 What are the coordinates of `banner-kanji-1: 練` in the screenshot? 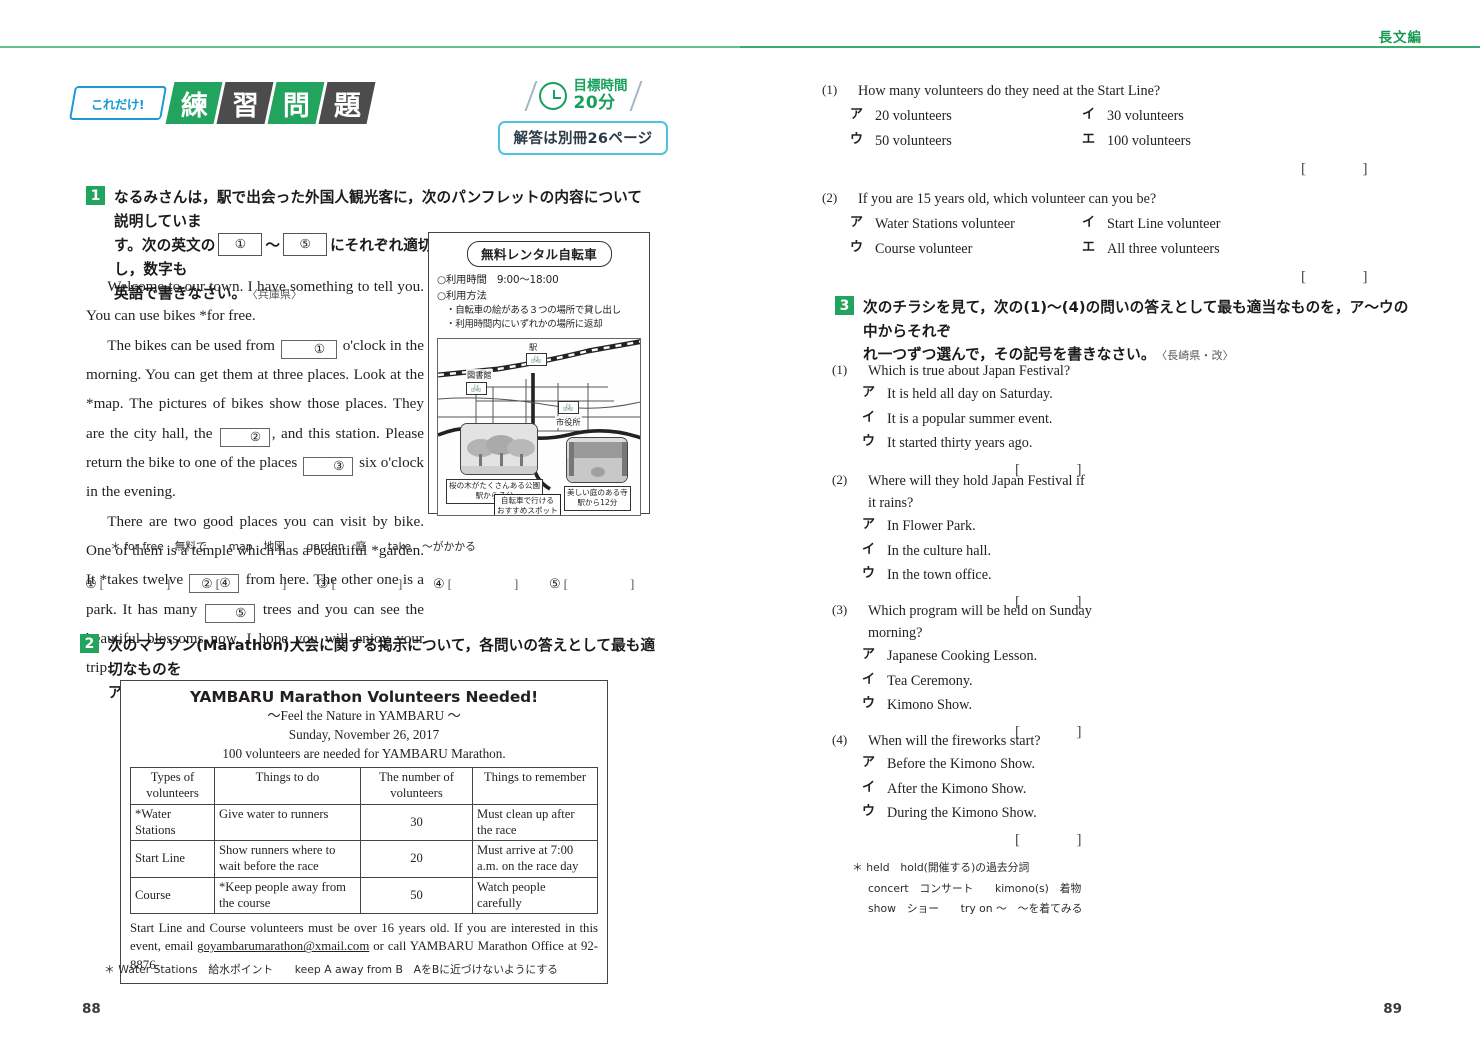 It's located at (194, 103).